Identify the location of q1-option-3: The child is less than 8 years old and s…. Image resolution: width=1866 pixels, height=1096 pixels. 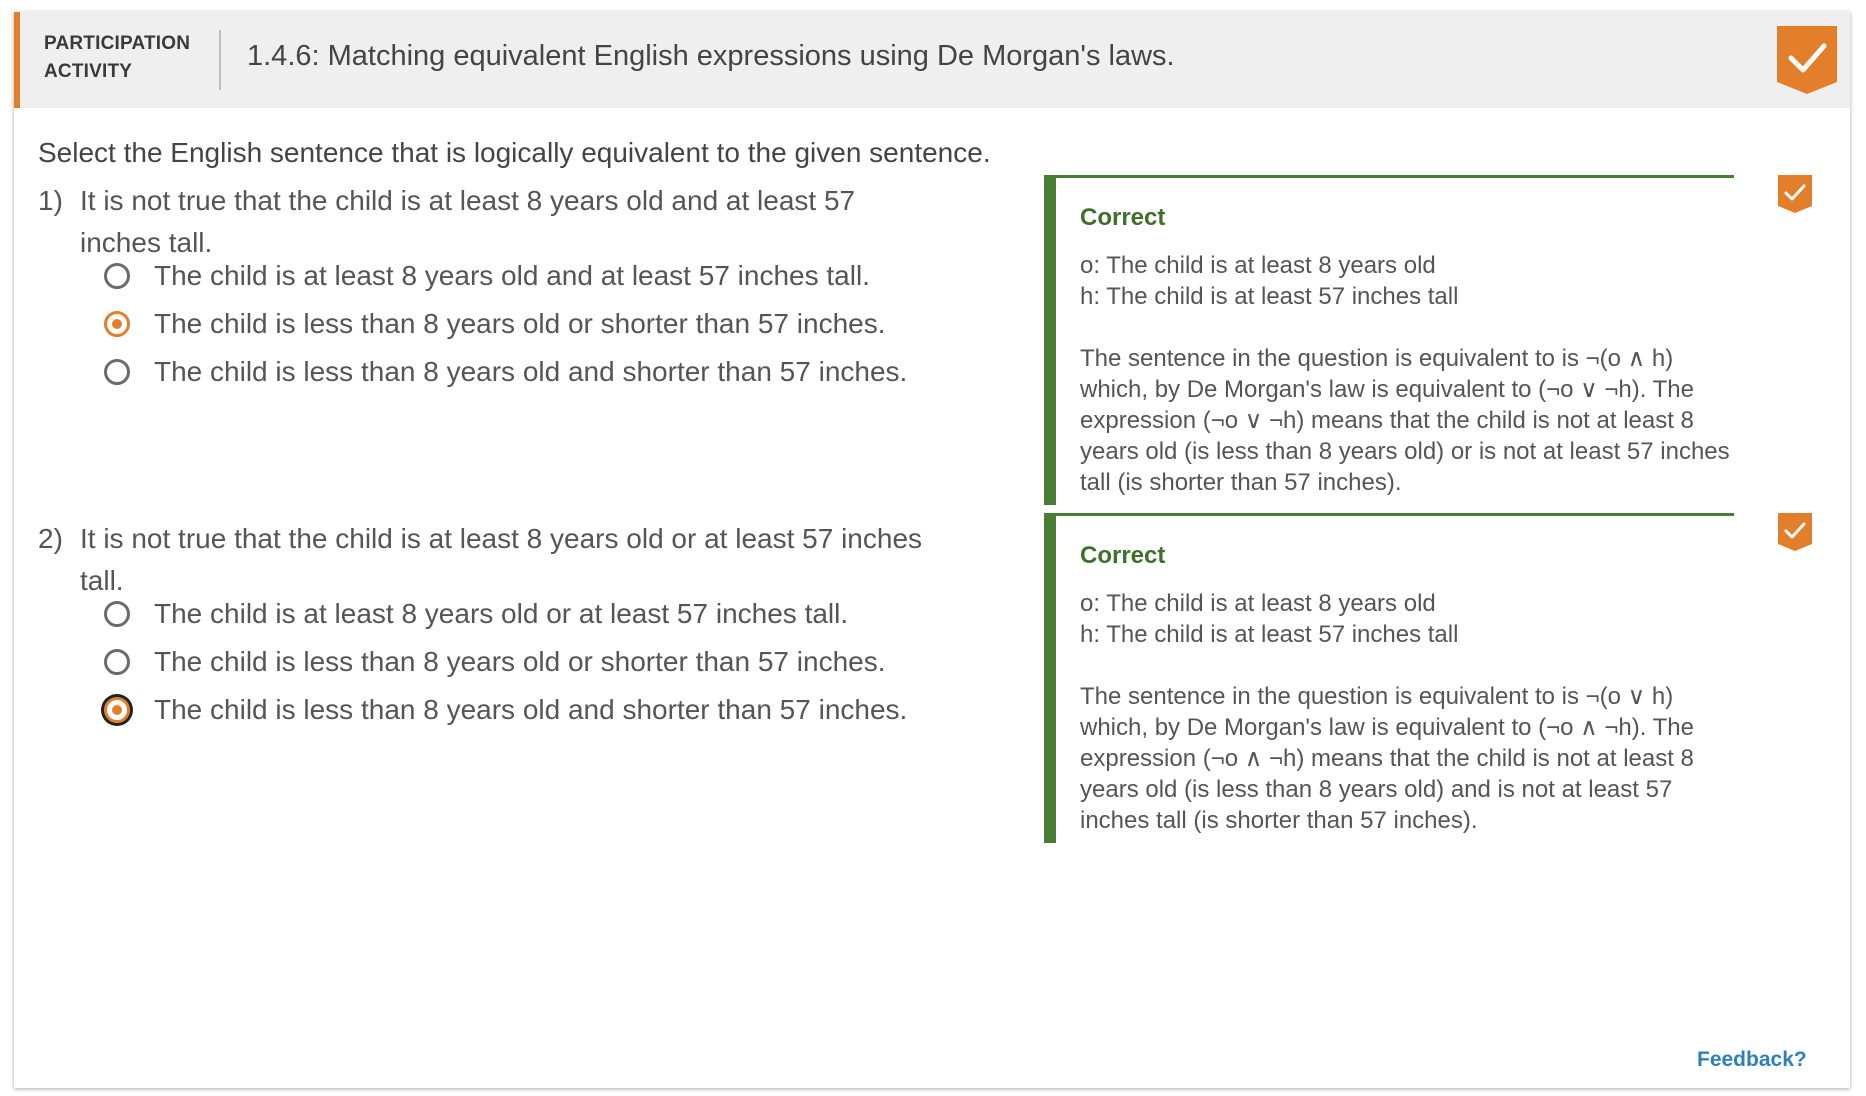
(505, 372).